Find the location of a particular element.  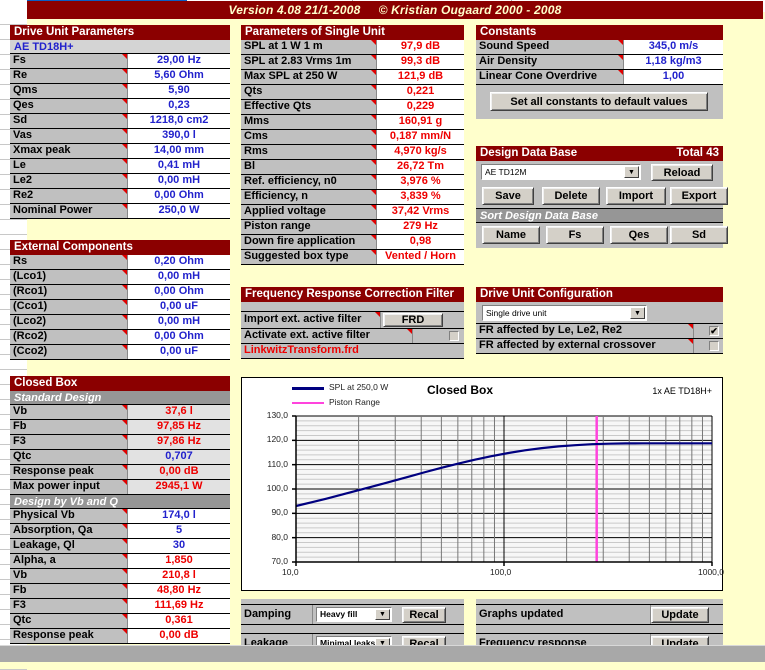

row-value: 5,90 is located at coordinates (179, 91).